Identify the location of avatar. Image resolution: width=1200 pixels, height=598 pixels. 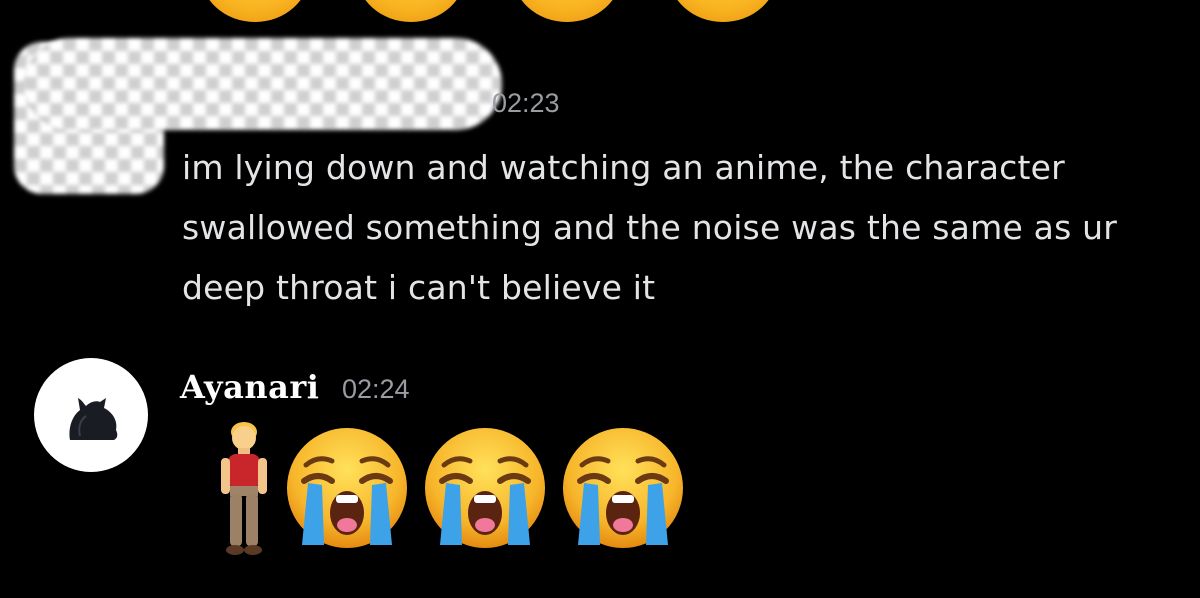
(91, 415).